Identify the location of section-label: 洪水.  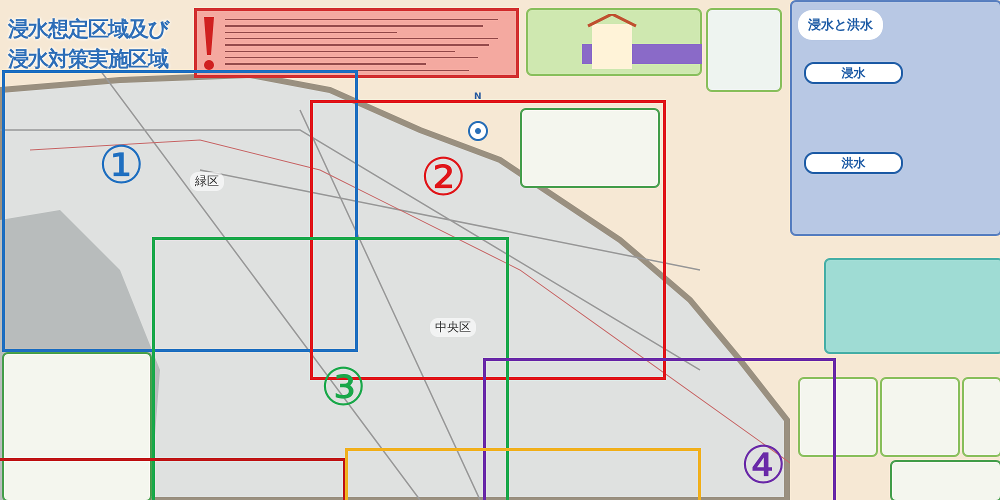
(853, 163).